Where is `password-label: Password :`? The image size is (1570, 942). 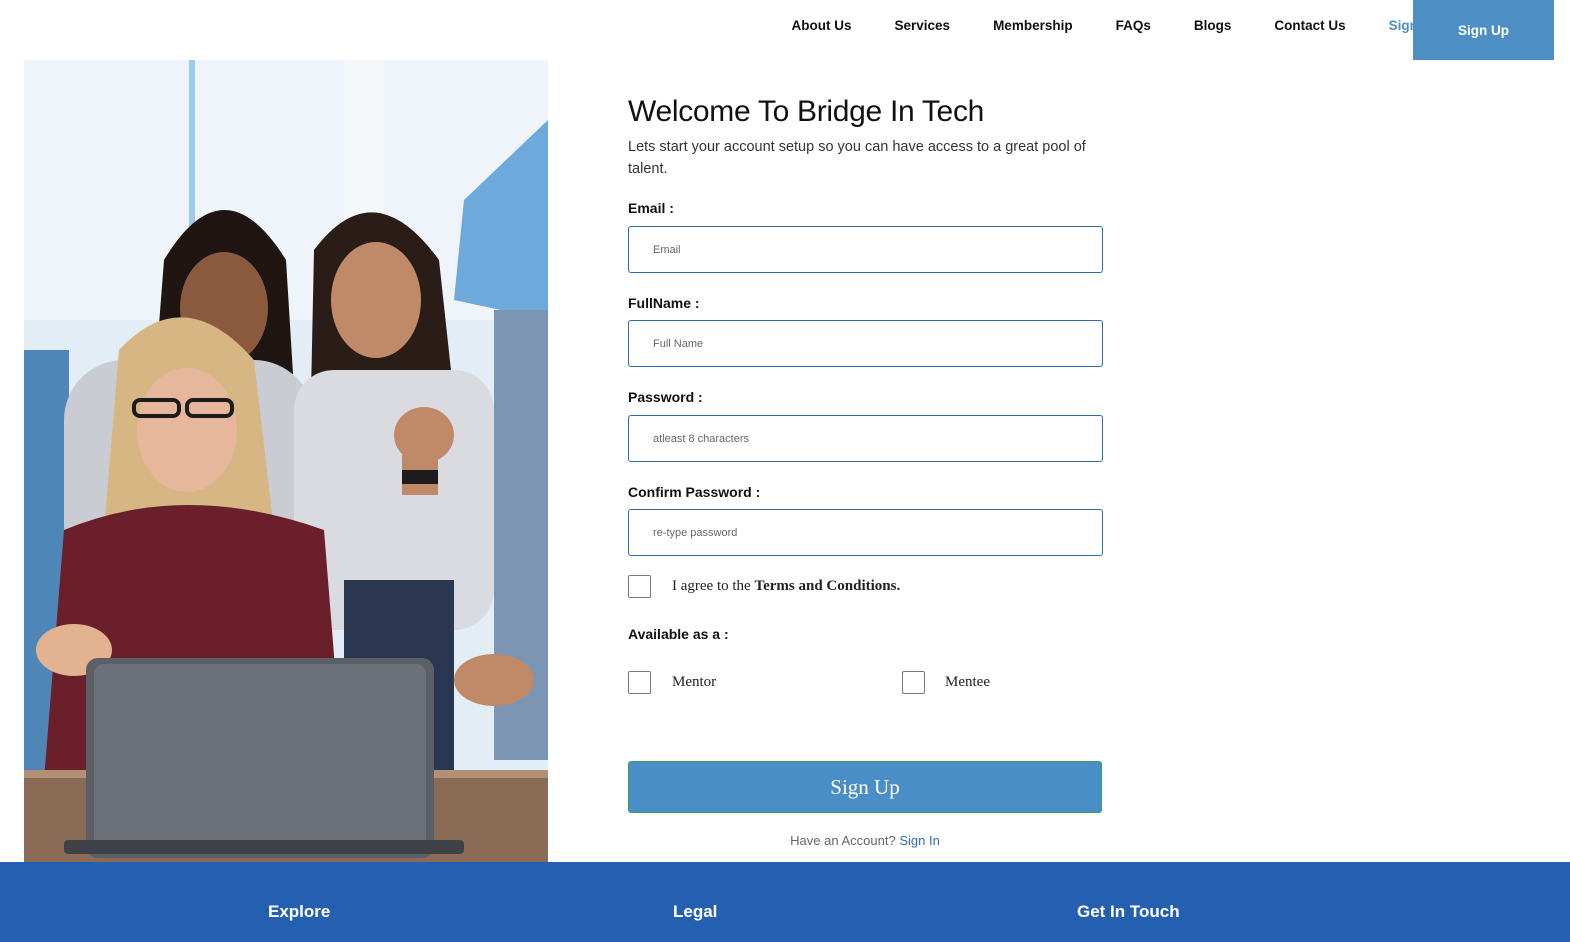 password-label: Password : is located at coordinates (665, 397).